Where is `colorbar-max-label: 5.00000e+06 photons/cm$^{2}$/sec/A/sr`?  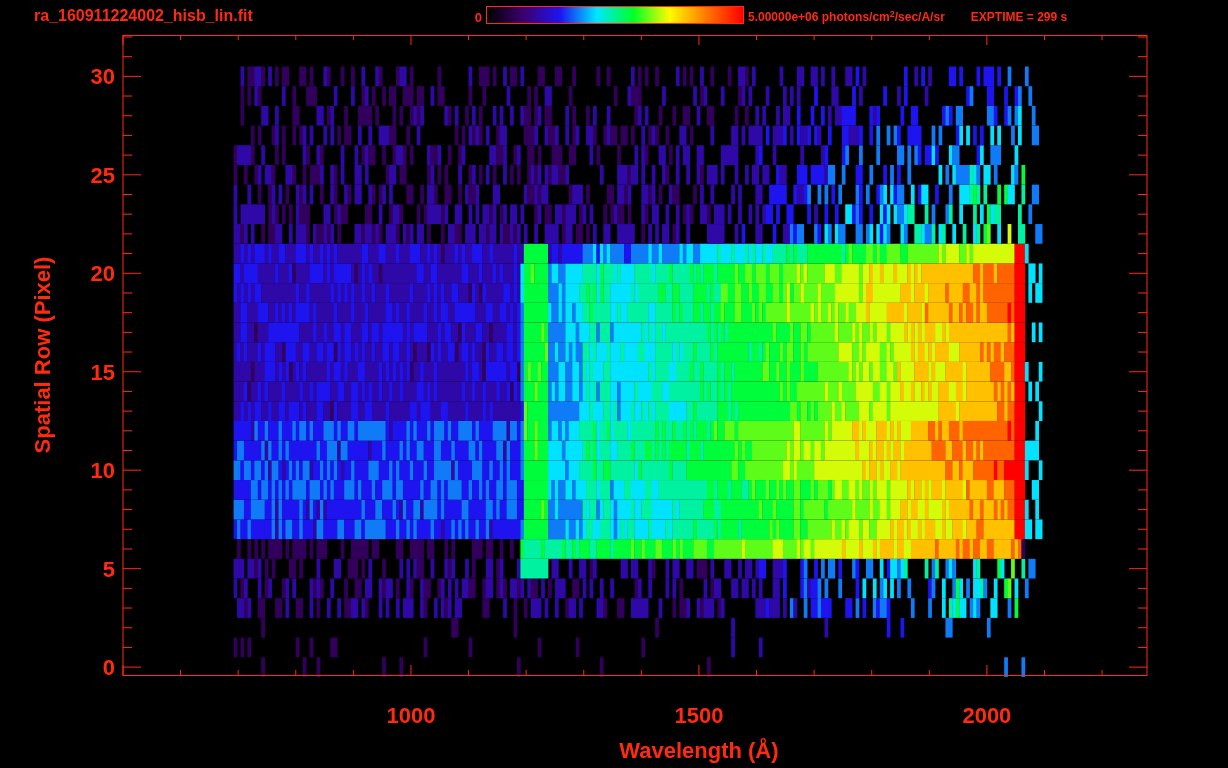 colorbar-max-label: 5.00000e+06 photons/cm$^{2}$/sec/A/sr is located at coordinates (846, 17).